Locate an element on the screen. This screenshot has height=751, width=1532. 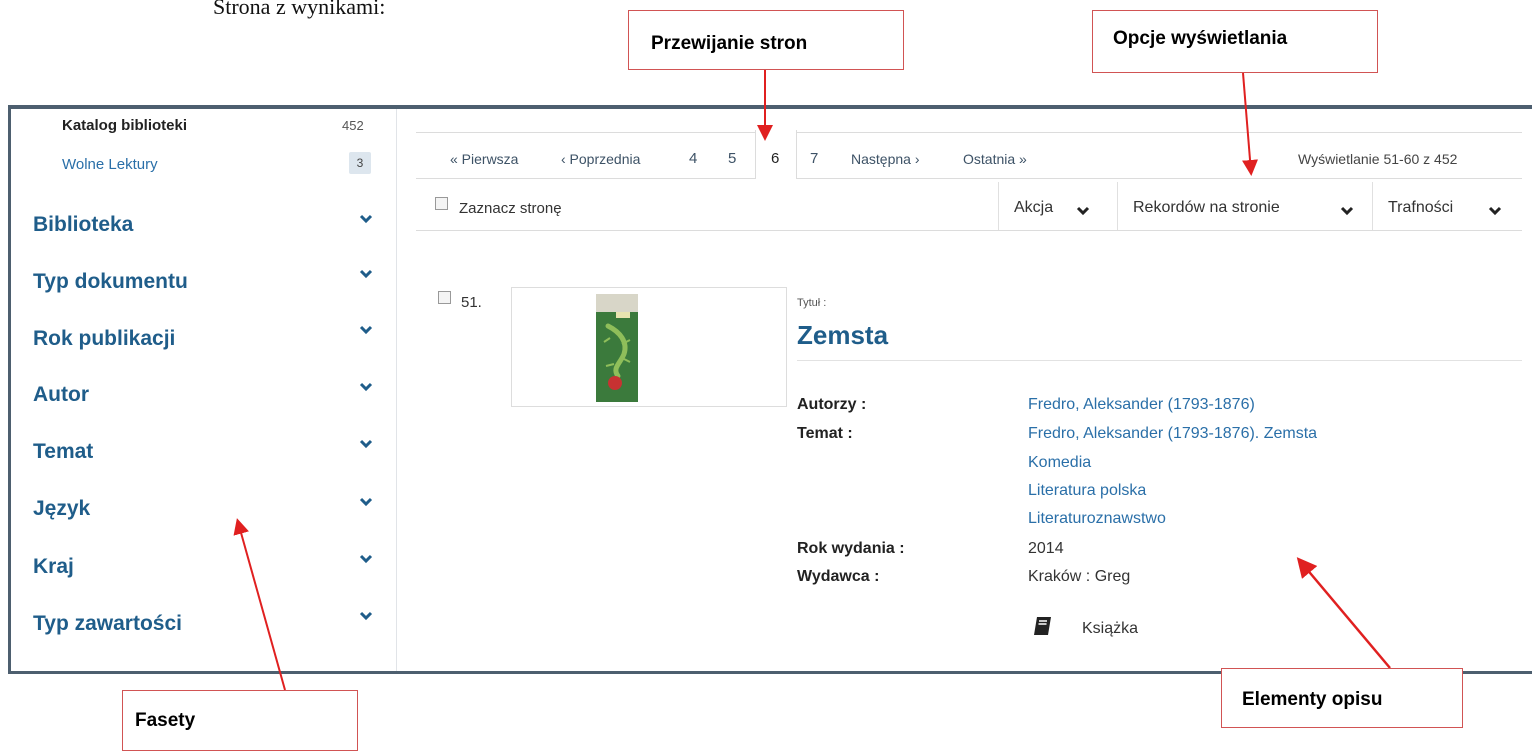
display-arrow is located at coordinates (1250, 124).